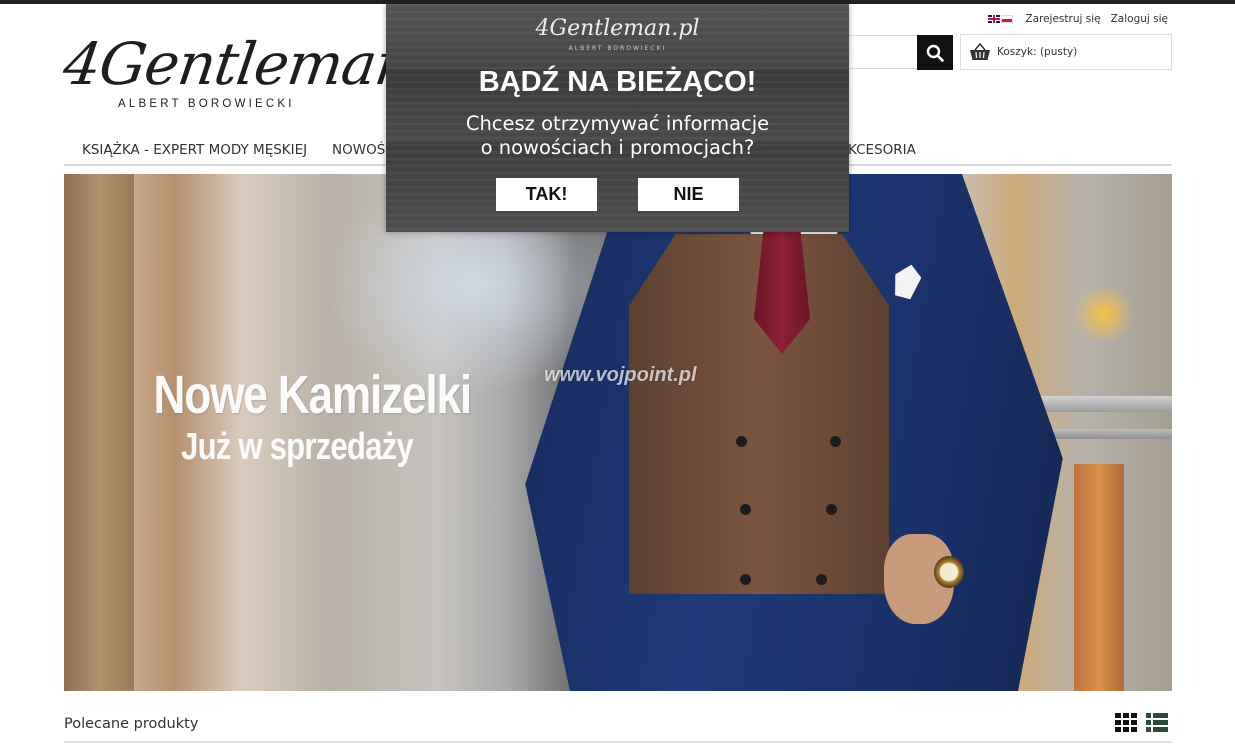 The image size is (1235, 754). What do you see at coordinates (881, 52) in the screenshot?
I see `search-input` at bounding box center [881, 52].